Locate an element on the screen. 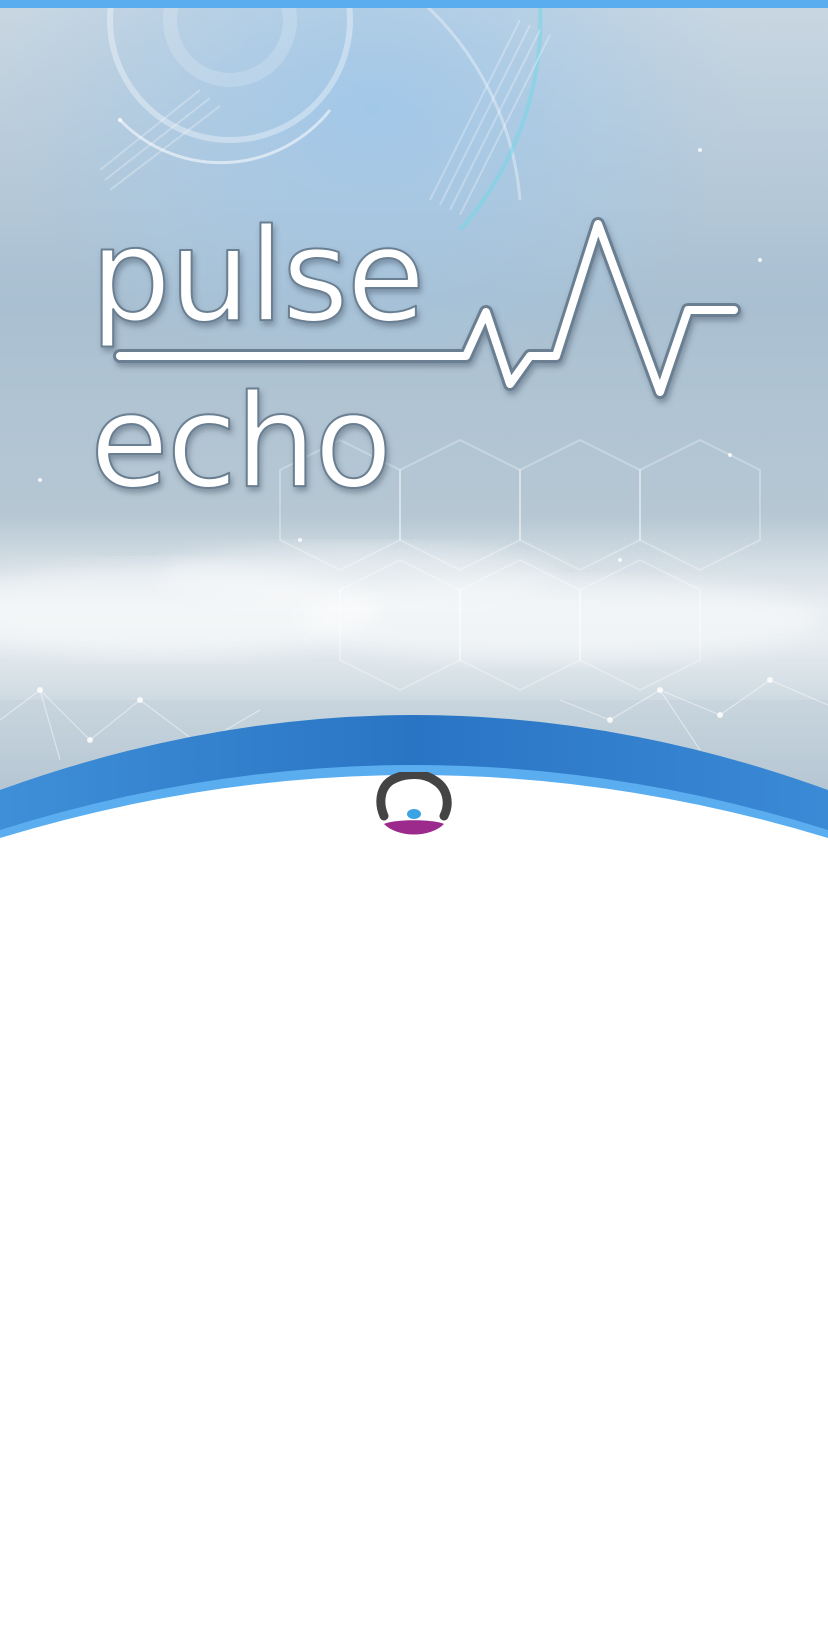 Image resolution: width=828 pixels, height=1630 pixels. status-accent-bar is located at coordinates (414, 4).